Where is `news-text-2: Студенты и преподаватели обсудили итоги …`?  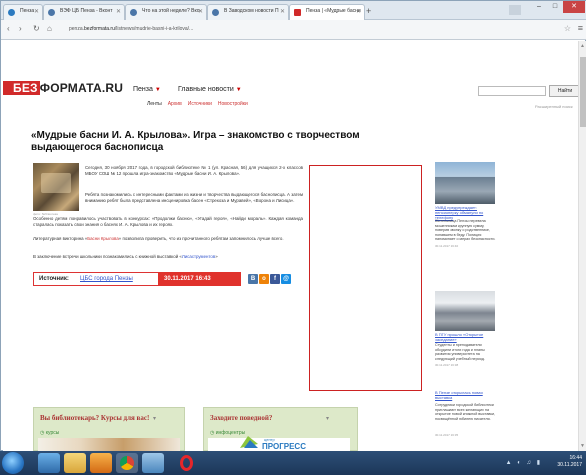
news-text-2: Студенты и преподаватели обсудили итоги … is located at coordinates (460, 352).